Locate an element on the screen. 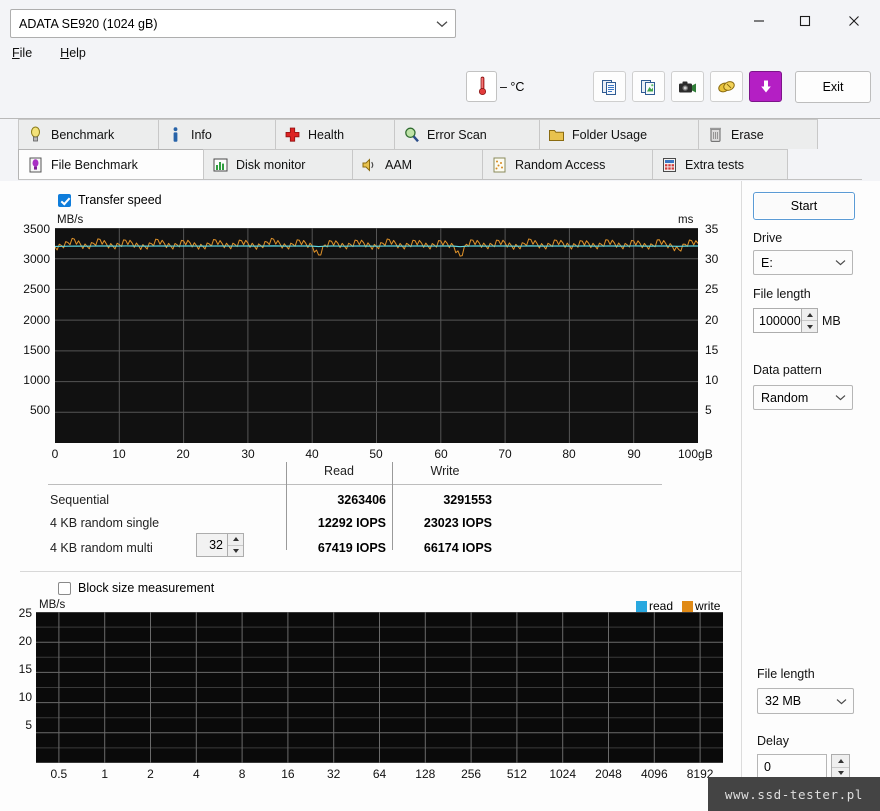 This screenshot has width=880, height=811. copy-image-icon is located at coordinates (648, 86).